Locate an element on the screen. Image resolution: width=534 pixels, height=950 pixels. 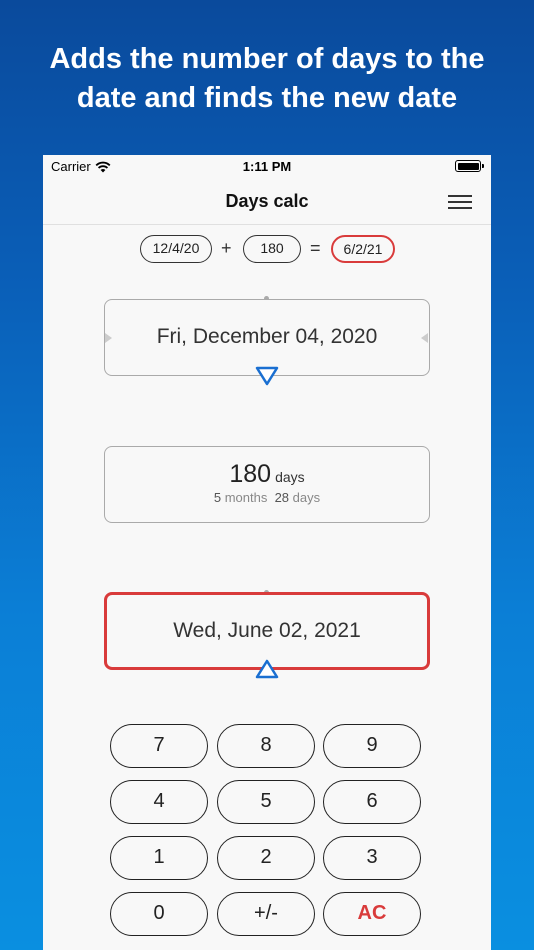
equation-summary: 12/4/20 + 180 = 6/2/21 is located at coordinates (267, 249).